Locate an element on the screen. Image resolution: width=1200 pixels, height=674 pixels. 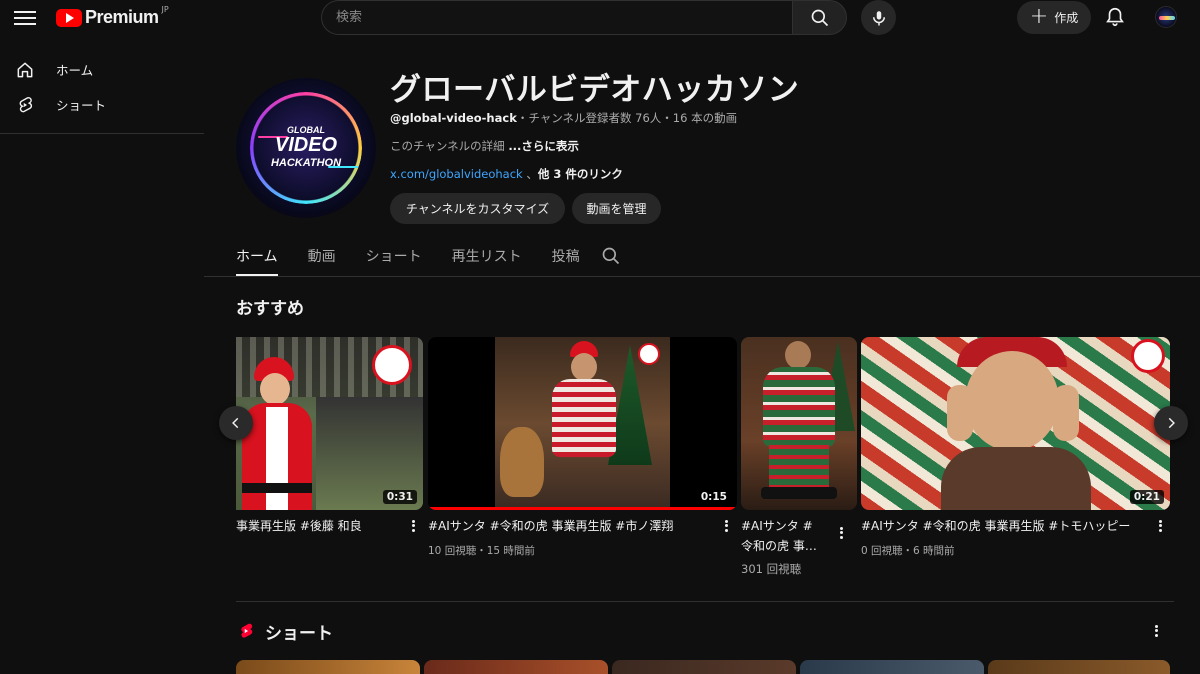
video-thumbnail: 0:15 is located at coordinates (582, 423).